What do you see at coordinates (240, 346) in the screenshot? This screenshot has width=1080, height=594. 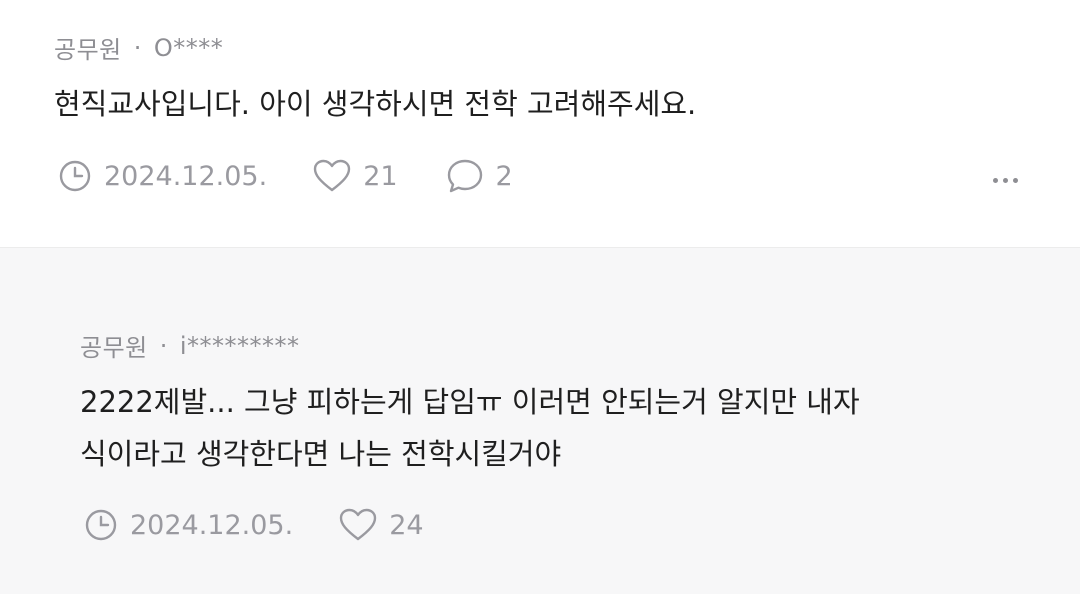 I see `author-username: i*********` at bounding box center [240, 346].